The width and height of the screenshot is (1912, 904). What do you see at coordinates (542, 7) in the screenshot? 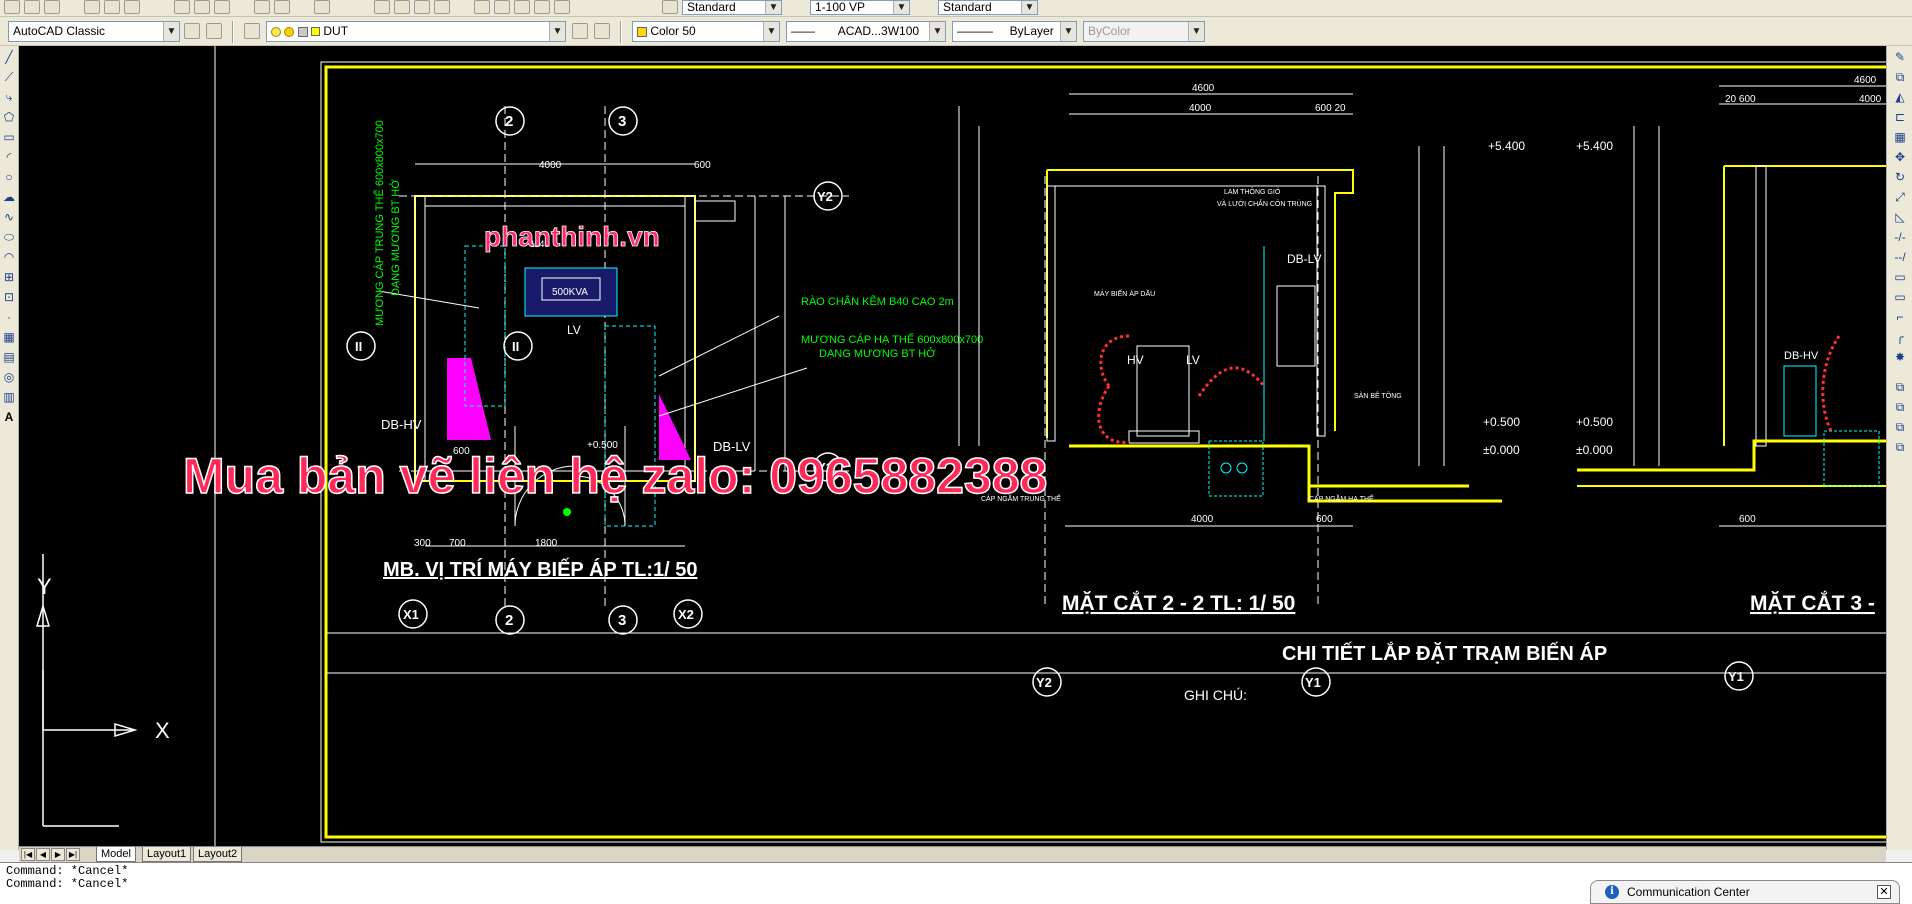
I see `calculator-icon` at bounding box center [542, 7].